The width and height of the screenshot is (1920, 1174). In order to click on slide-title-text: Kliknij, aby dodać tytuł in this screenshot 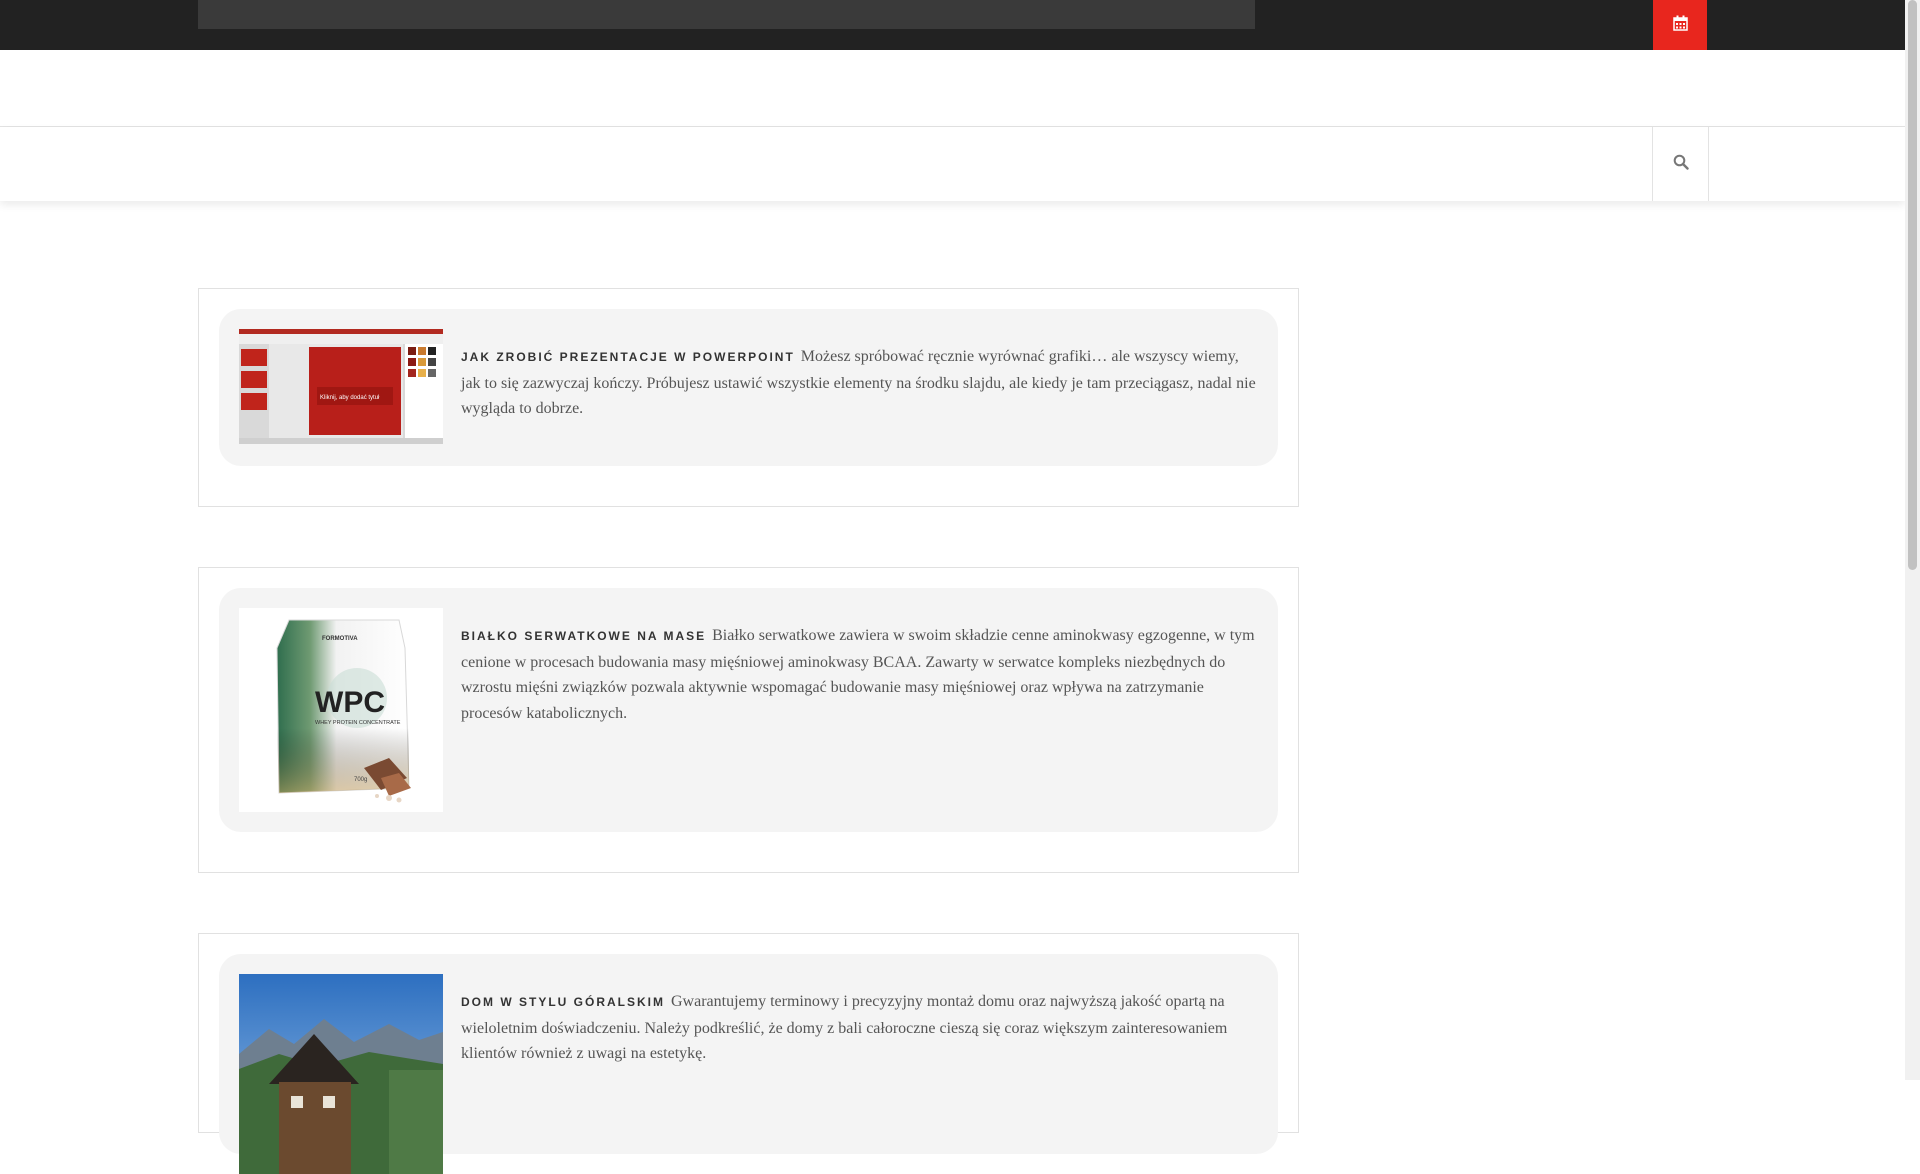, I will do `click(350, 398)`.